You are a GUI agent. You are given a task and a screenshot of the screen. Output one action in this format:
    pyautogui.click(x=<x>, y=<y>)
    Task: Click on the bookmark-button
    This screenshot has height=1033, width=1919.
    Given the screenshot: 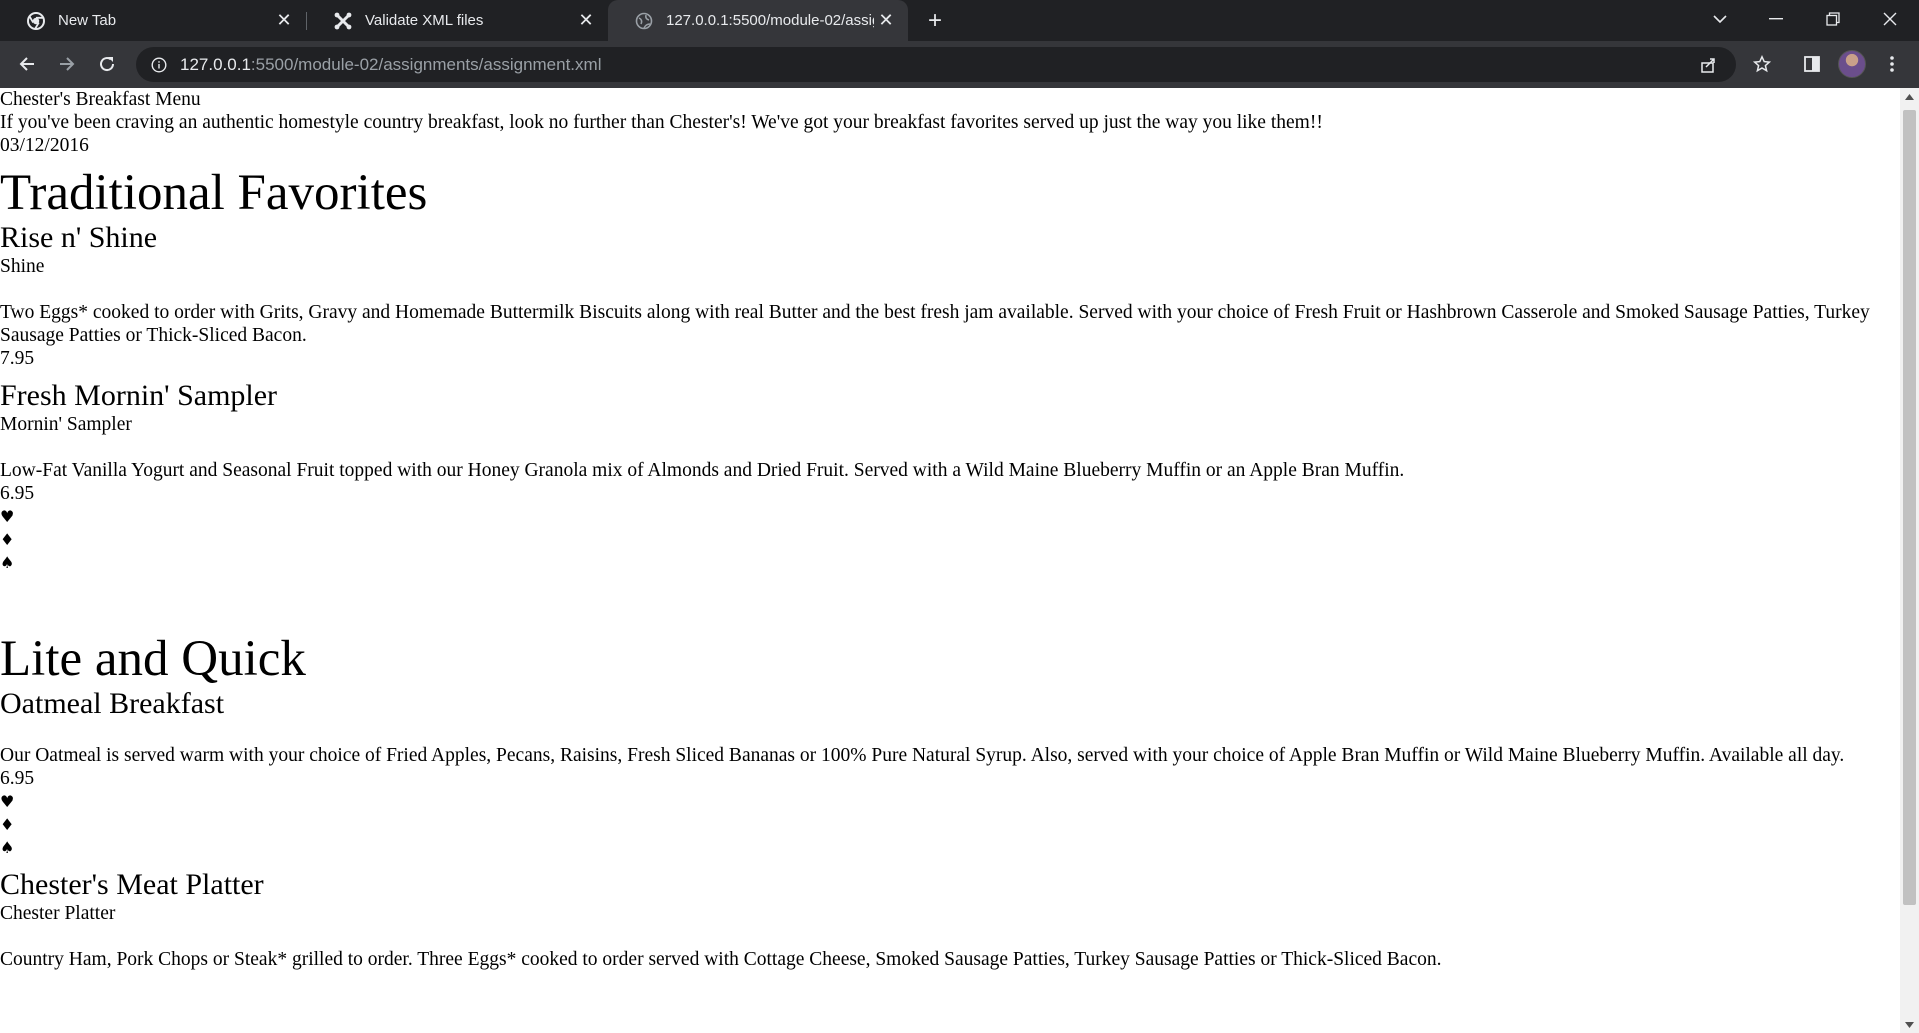 What is the action you would take?
    pyautogui.click(x=1762, y=64)
    